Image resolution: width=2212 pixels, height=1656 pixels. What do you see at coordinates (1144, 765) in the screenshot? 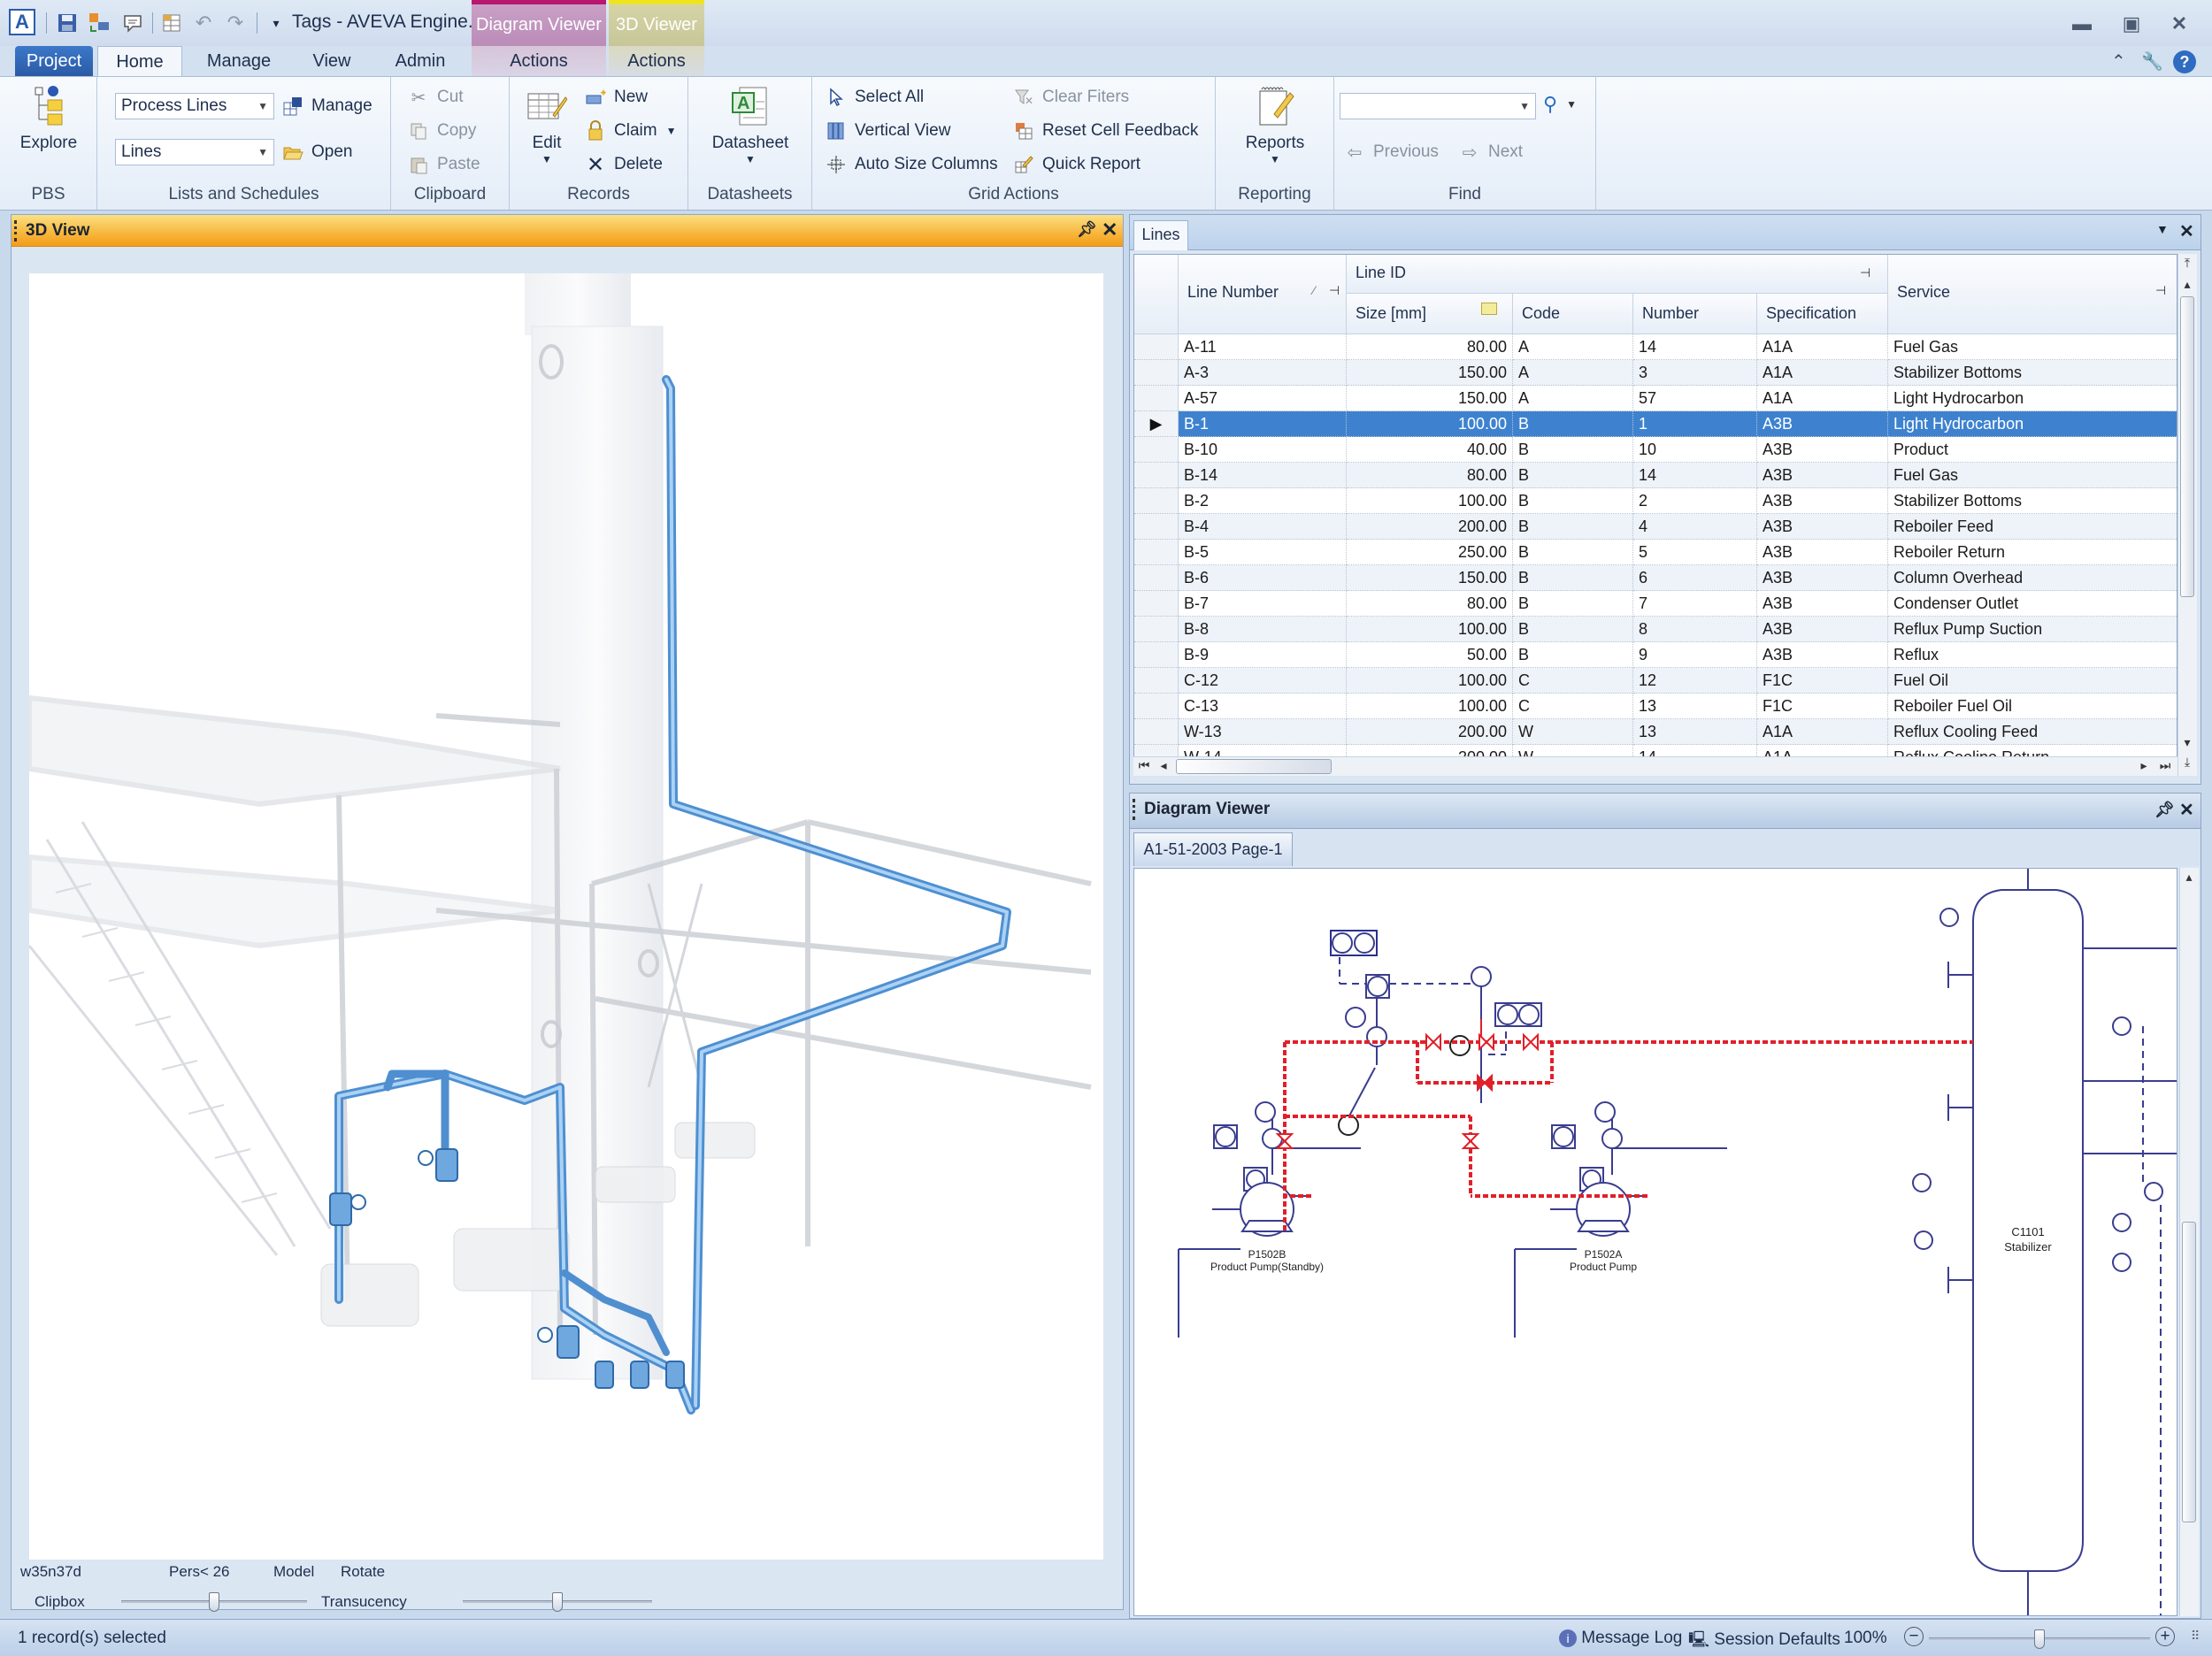
I see `scroll-first-icon: ⏮` at bounding box center [1144, 765].